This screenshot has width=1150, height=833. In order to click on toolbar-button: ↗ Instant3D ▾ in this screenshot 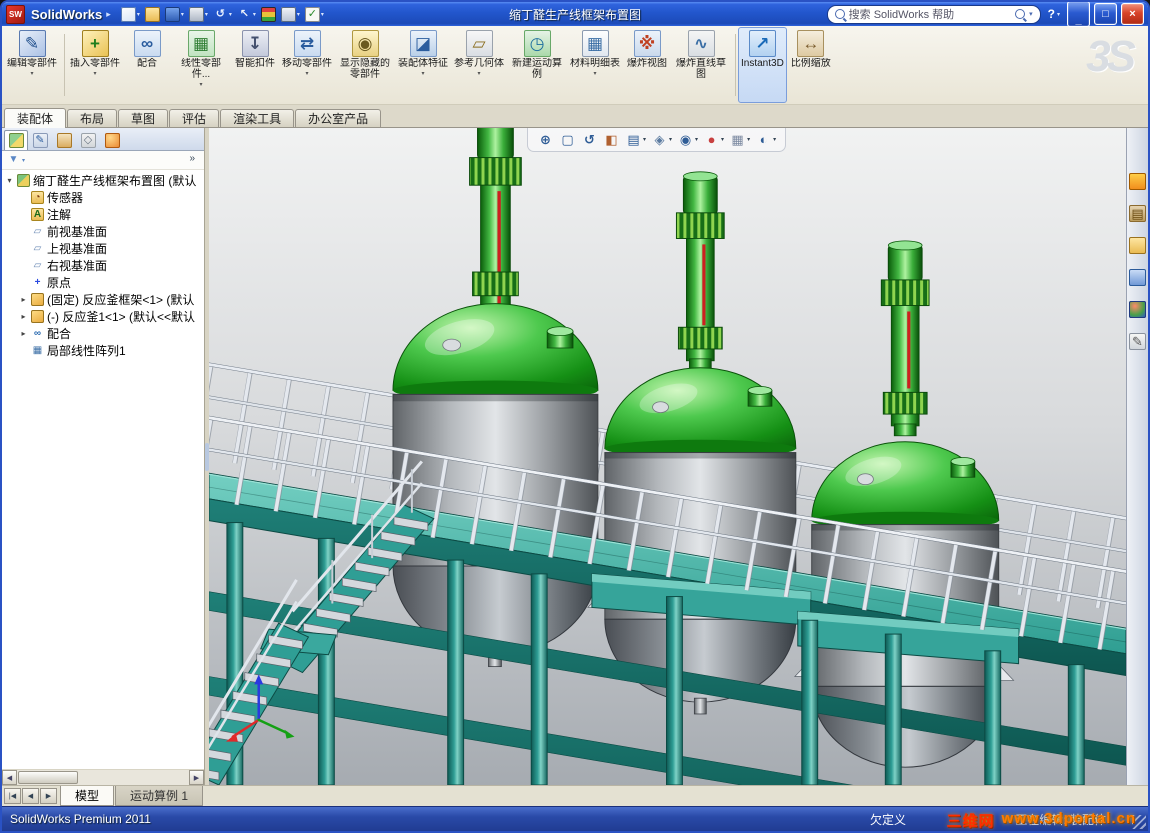, I will do `click(761, 65)`.